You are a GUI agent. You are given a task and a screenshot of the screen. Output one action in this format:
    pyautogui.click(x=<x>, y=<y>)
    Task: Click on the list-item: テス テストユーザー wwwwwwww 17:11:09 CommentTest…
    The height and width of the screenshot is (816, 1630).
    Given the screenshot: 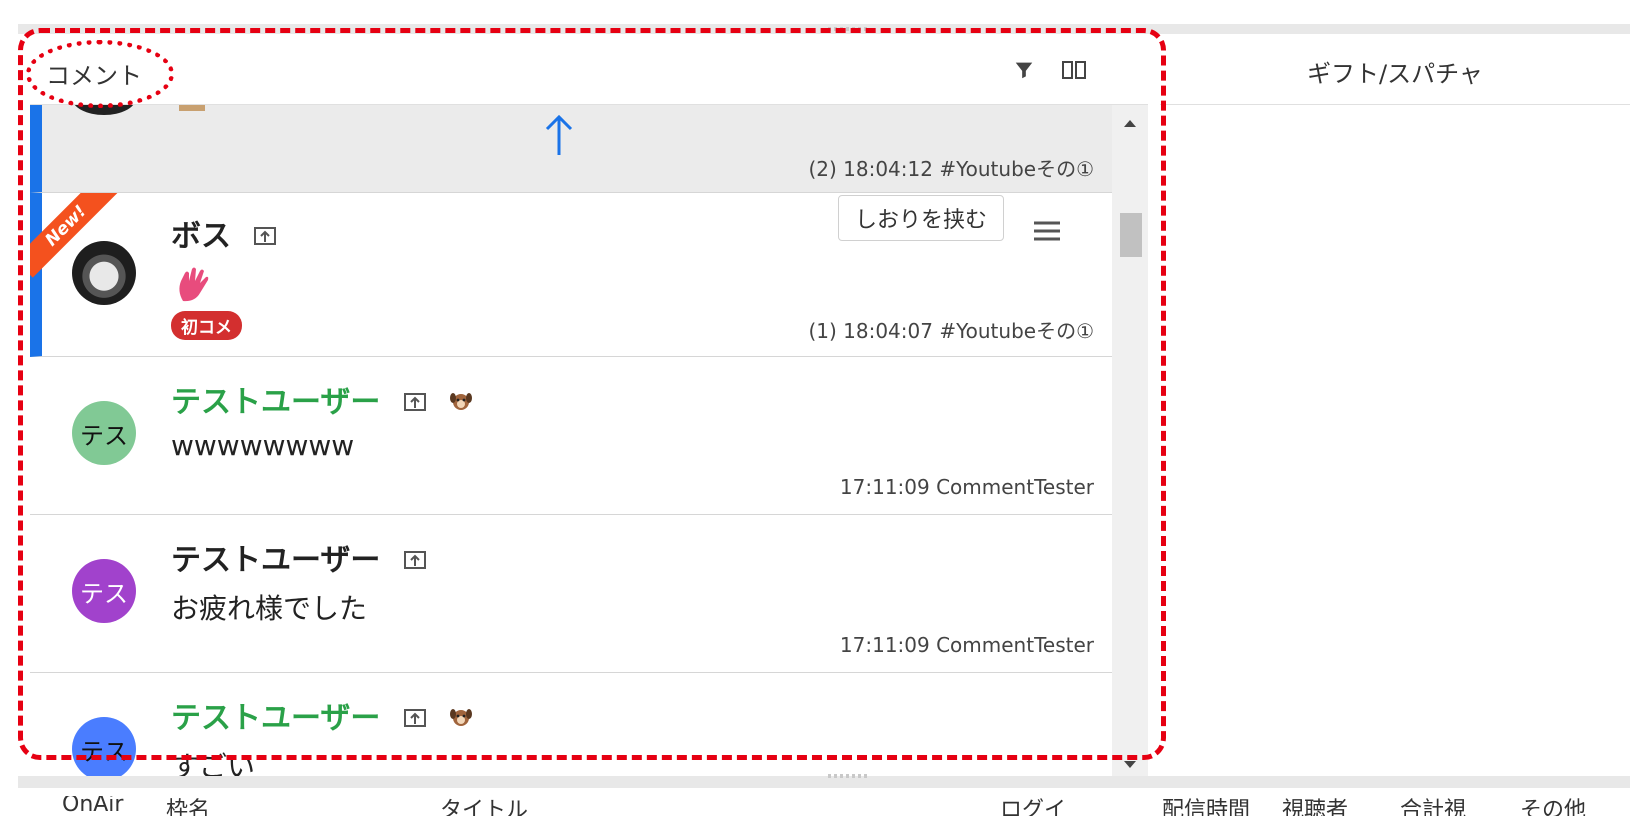 What is the action you would take?
    pyautogui.click(x=571, y=436)
    